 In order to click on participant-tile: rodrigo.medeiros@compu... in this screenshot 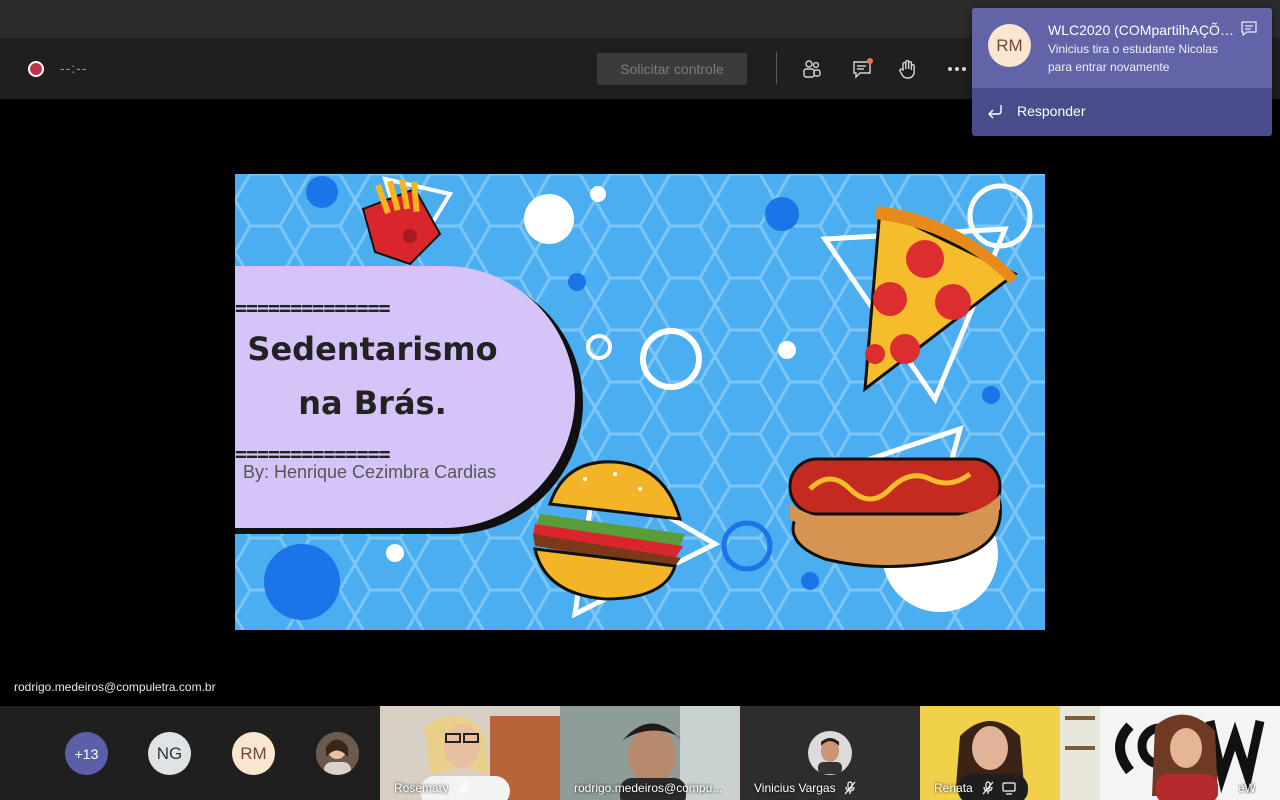, I will do `click(650, 753)`.